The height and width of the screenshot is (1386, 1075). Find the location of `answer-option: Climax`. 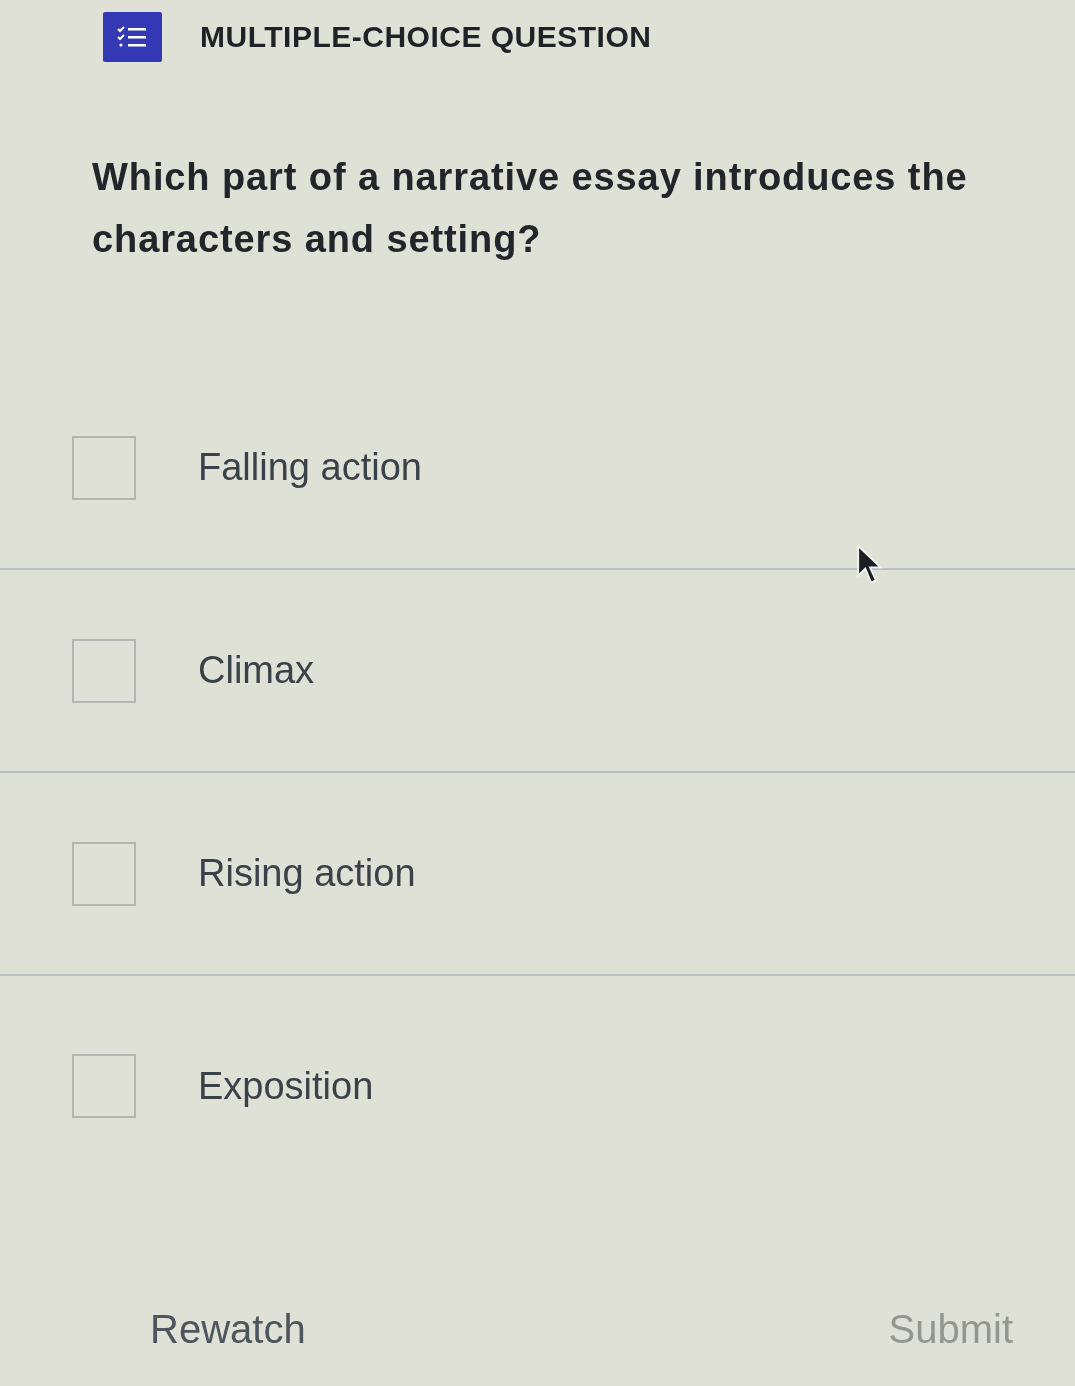

answer-option: Climax is located at coordinates (256, 670).